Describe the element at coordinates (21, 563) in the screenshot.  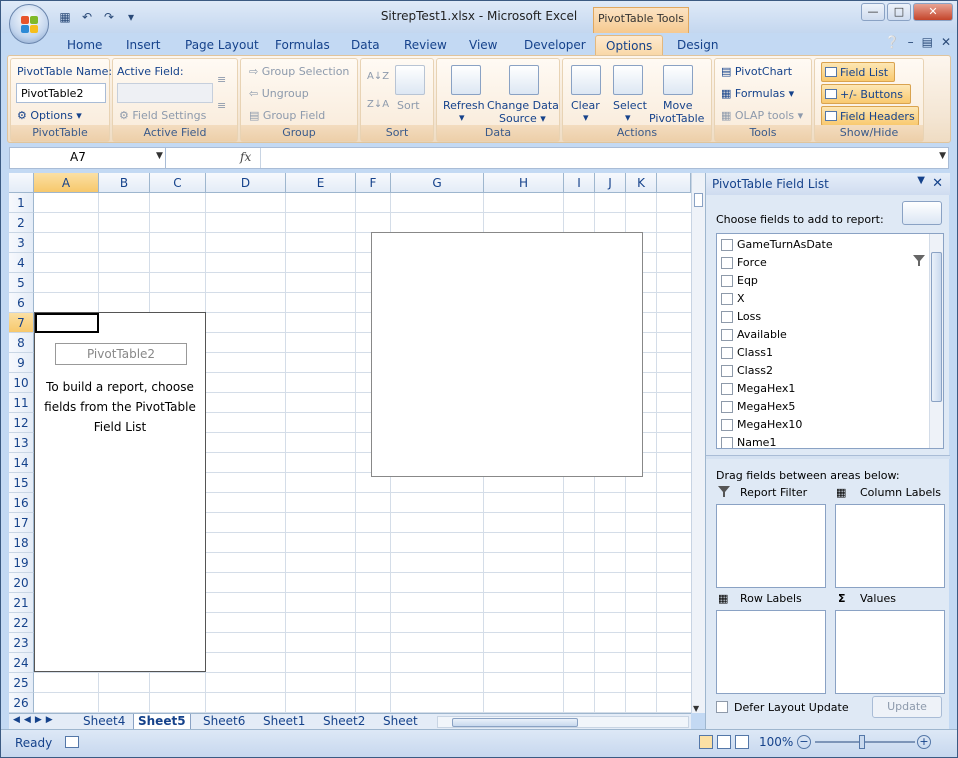
I see `row-header: 19` at that location.